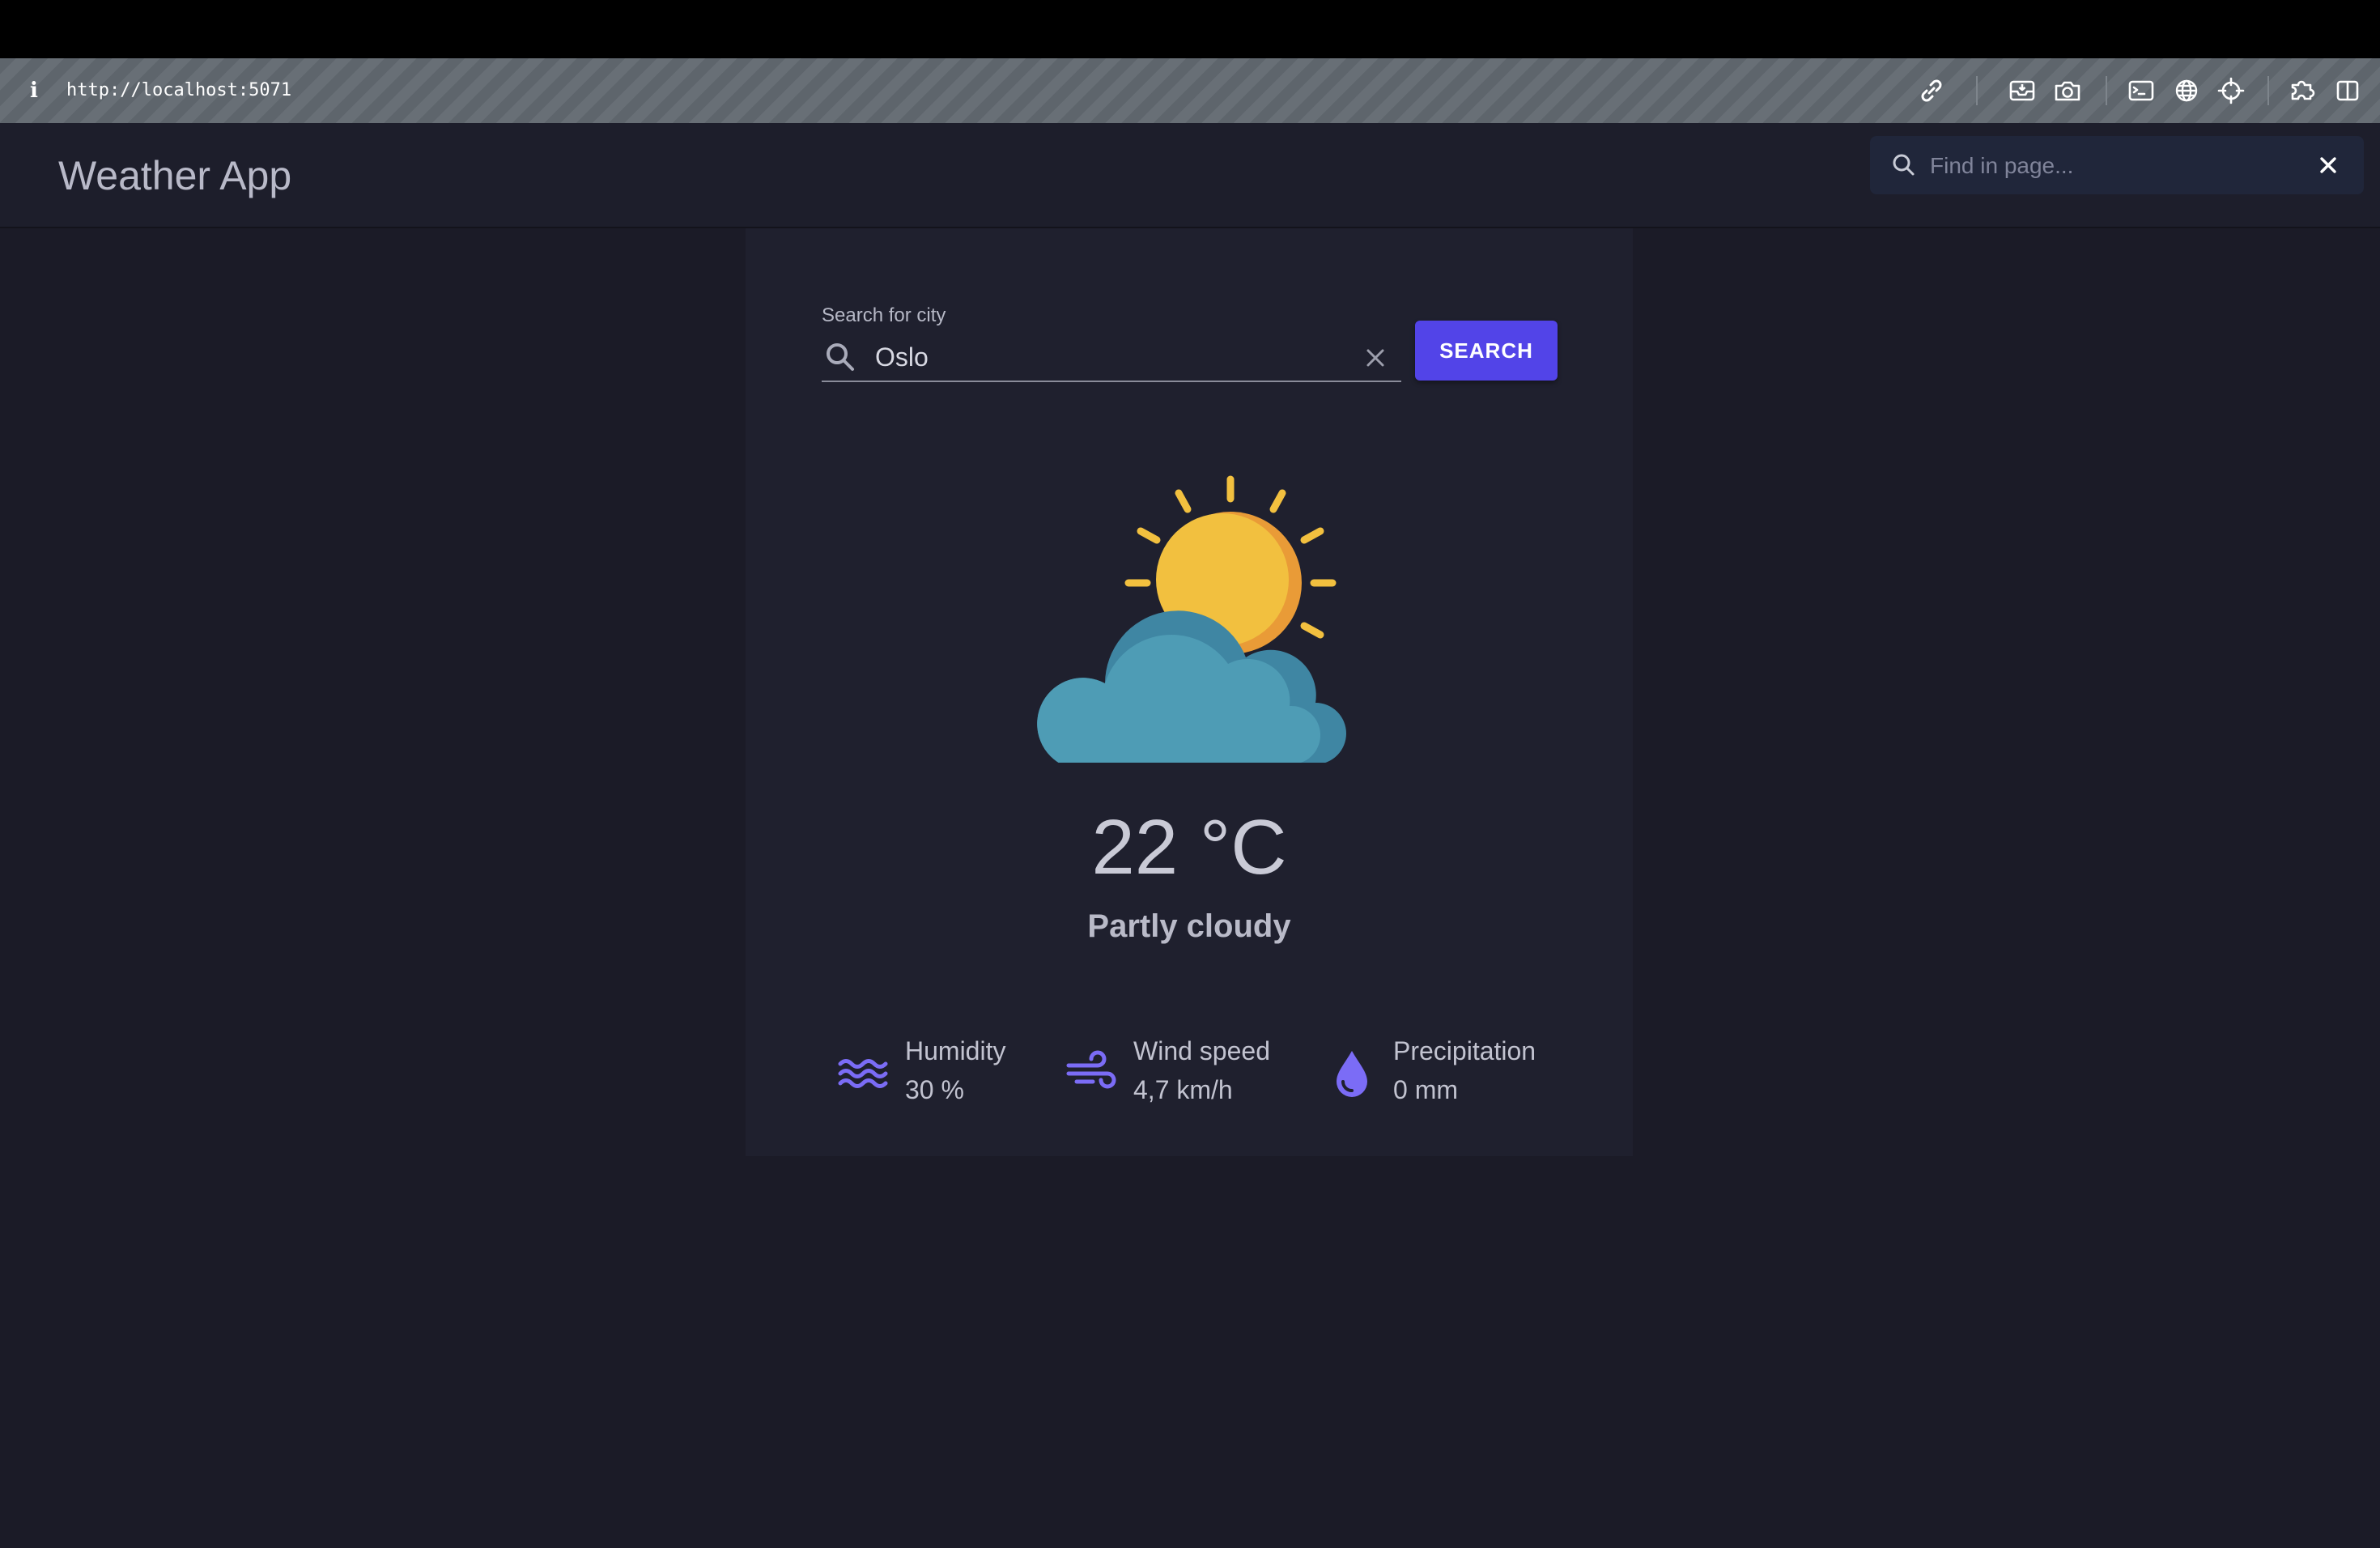 The width and height of the screenshot is (2380, 1548). What do you see at coordinates (1183, 1089) in the screenshot?
I see `wind-speed-value: 4,7 km/h` at bounding box center [1183, 1089].